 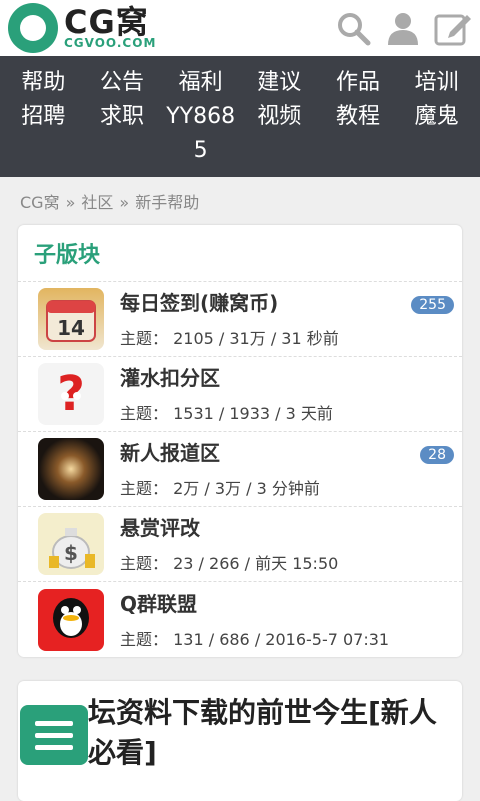 What do you see at coordinates (240, 619) in the screenshot?
I see `subforum-row: Q群联盟 主题： 131 / 686 / 2016-5-7 07:31` at bounding box center [240, 619].